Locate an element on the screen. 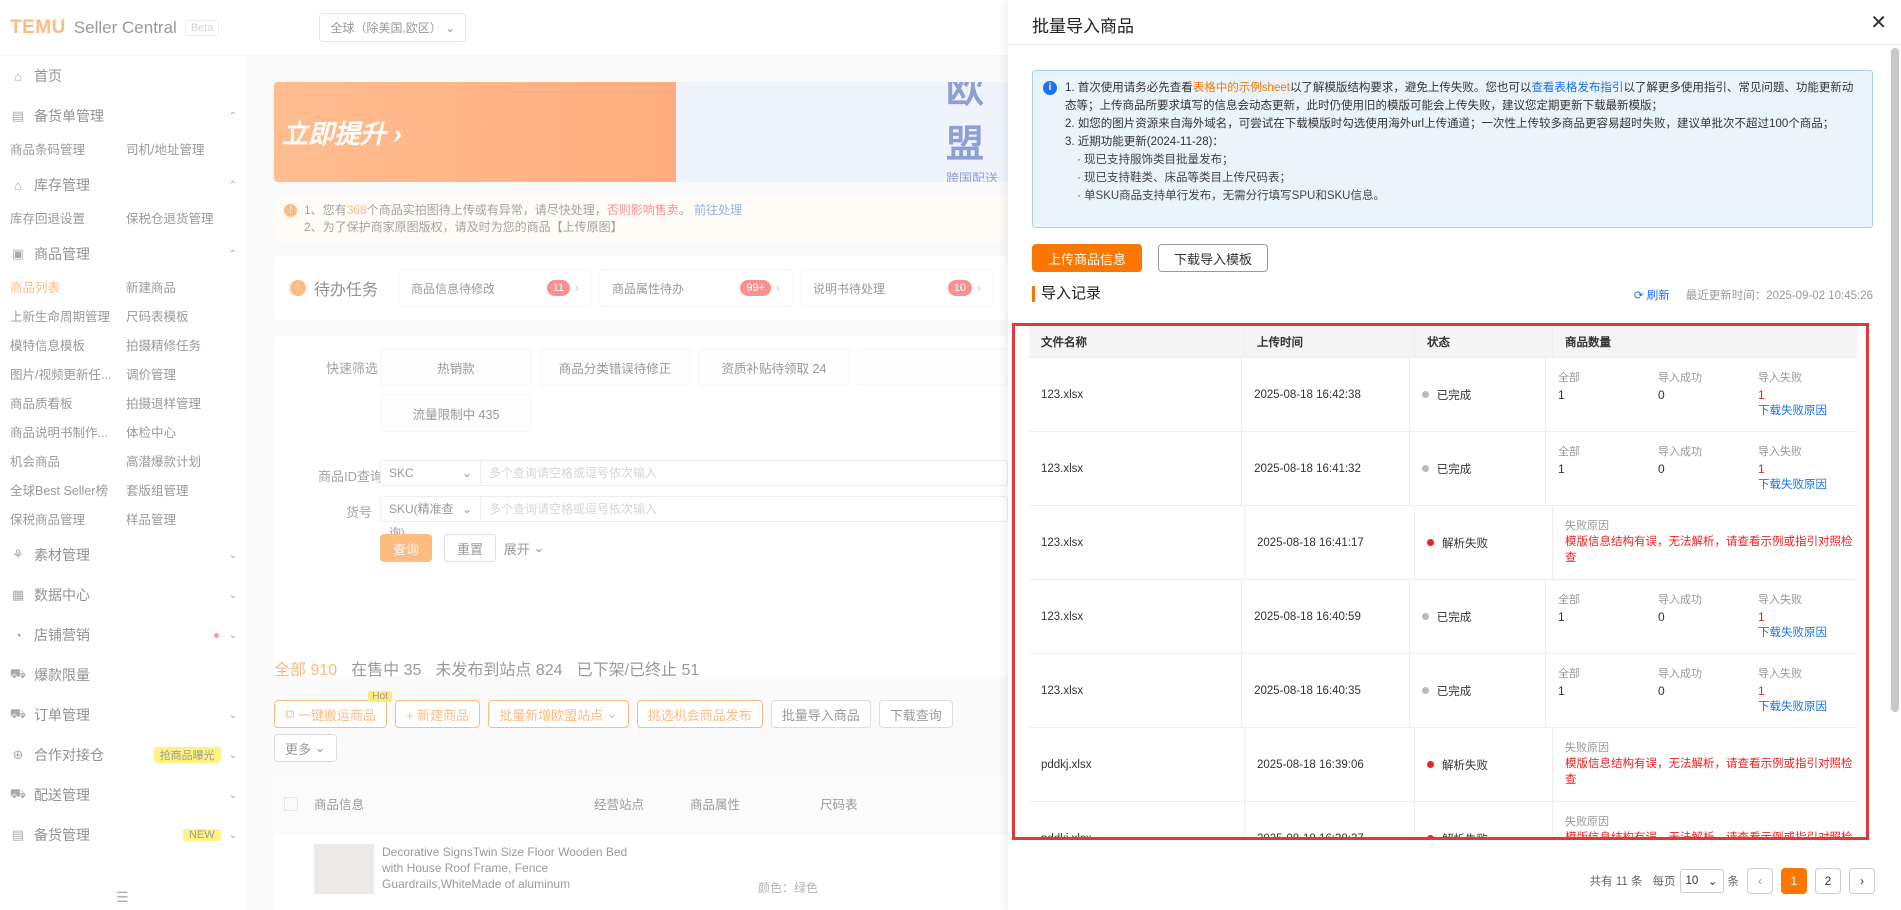 The image size is (1901, 910). page-size-select: 10 ⌄ is located at coordinates (1701, 881).